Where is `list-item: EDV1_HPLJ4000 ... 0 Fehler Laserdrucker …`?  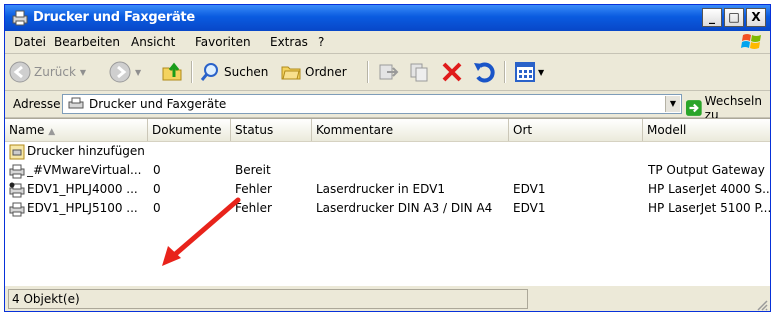
list-item: EDV1_HPLJ4000 ... 0 Fehler Laserdrucker … is located at coordinates (387, 190).